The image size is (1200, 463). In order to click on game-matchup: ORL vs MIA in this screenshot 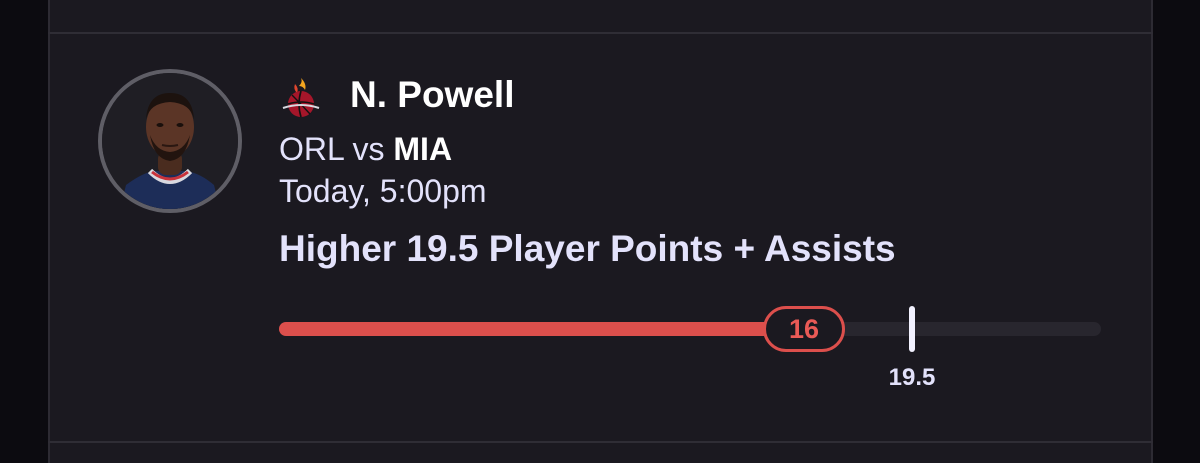, I will do `click(365, 149)`.